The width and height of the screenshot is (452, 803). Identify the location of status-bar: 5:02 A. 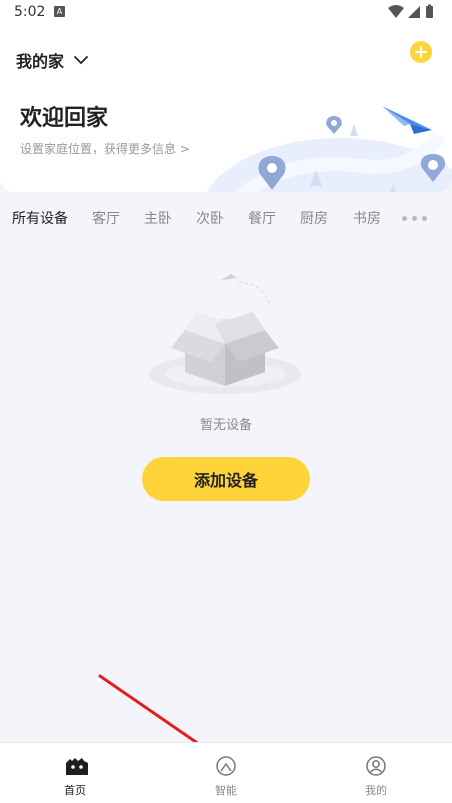
(226, 13).